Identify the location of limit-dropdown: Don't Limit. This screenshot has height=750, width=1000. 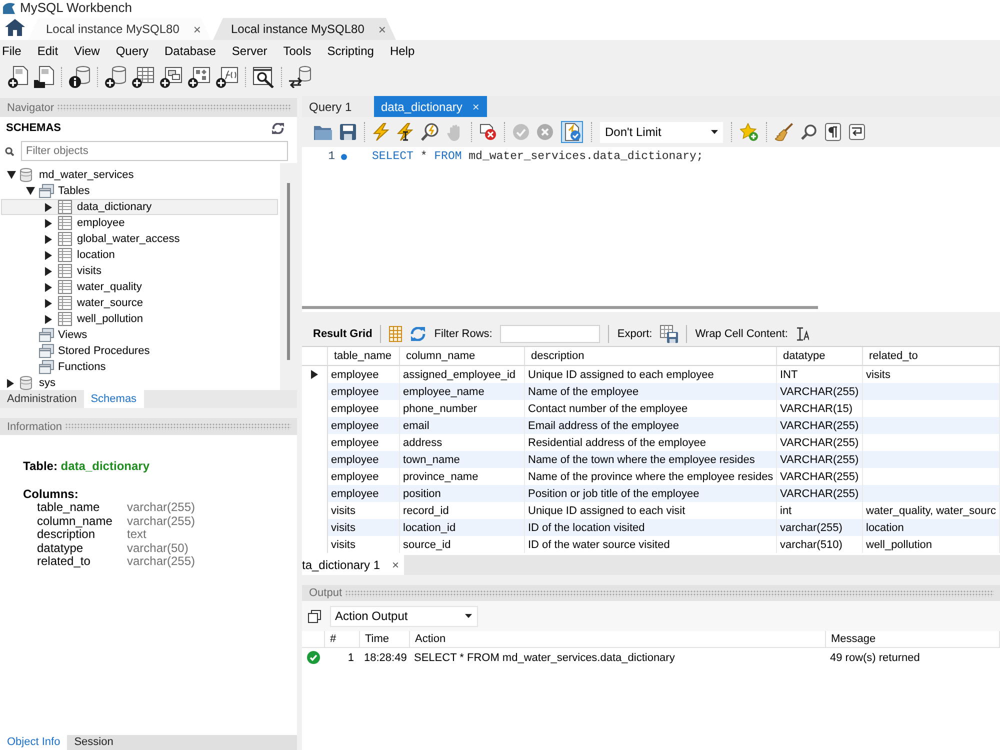
(661, 132).